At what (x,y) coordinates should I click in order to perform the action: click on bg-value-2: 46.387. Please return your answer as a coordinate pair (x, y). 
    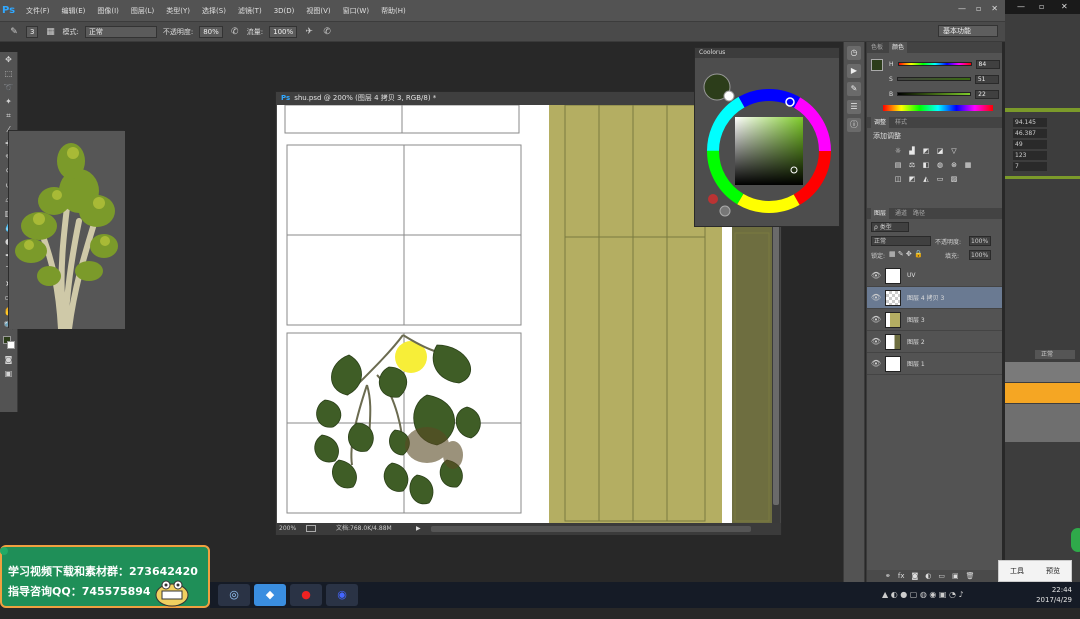
    Looking at the image, I should click on (1030, 133).